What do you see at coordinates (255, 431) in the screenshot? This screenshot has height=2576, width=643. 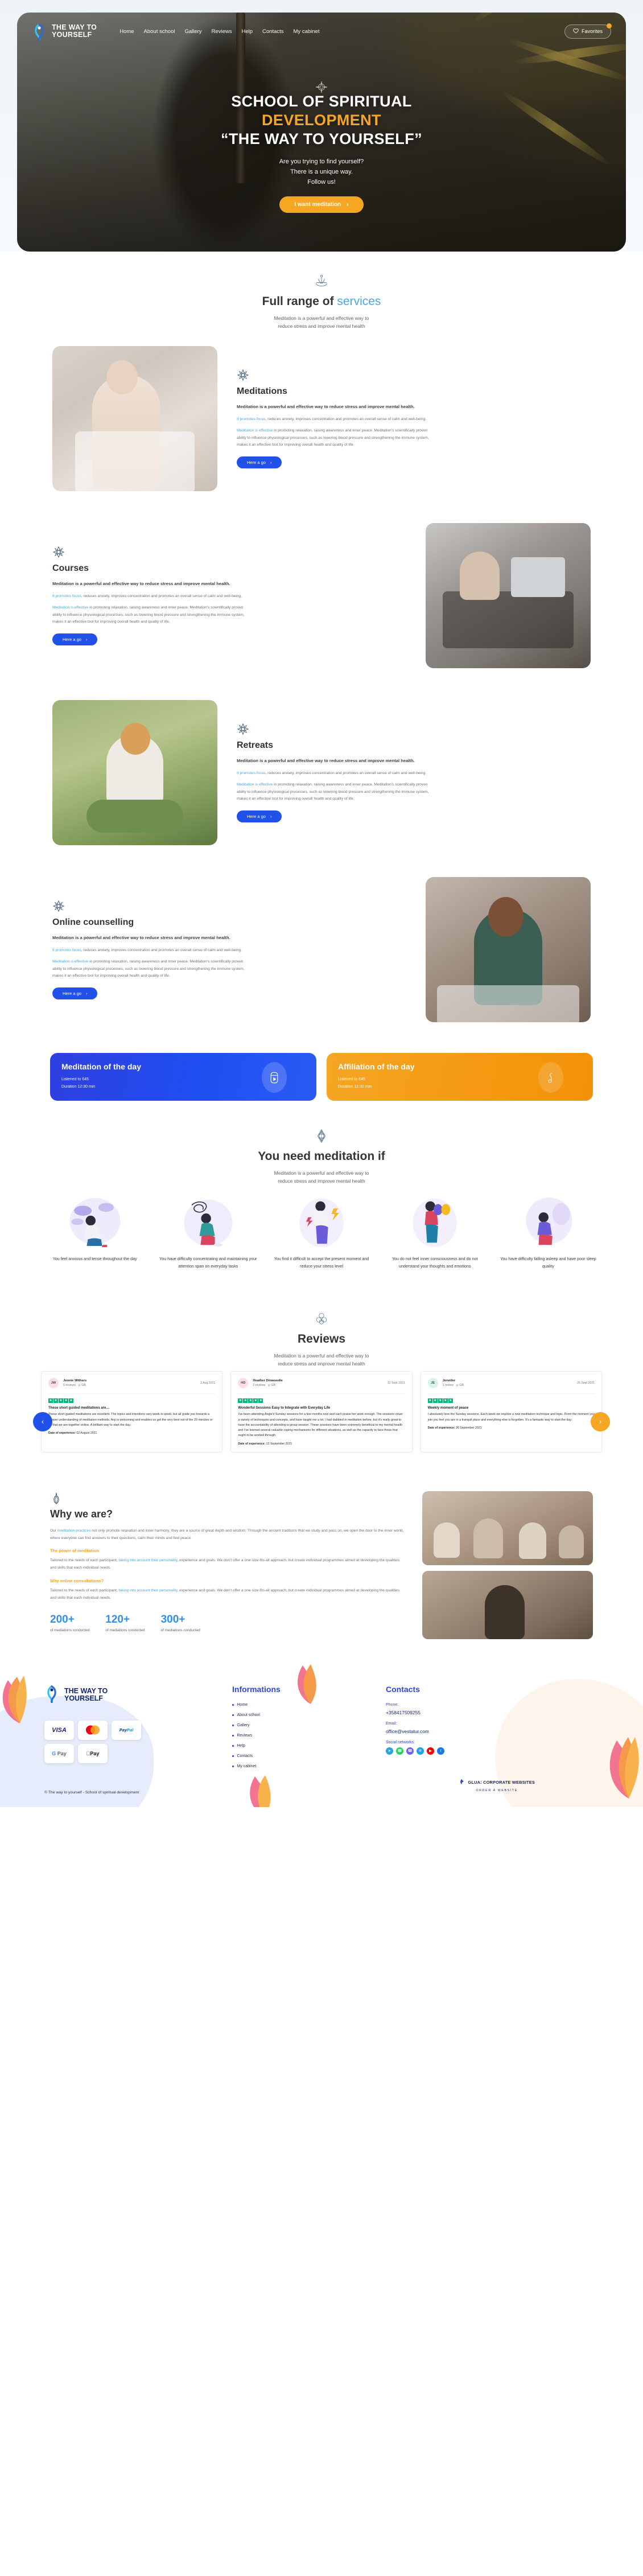 I see `service-accent-2: Meditation is effective` at bounding box center [255, 431].